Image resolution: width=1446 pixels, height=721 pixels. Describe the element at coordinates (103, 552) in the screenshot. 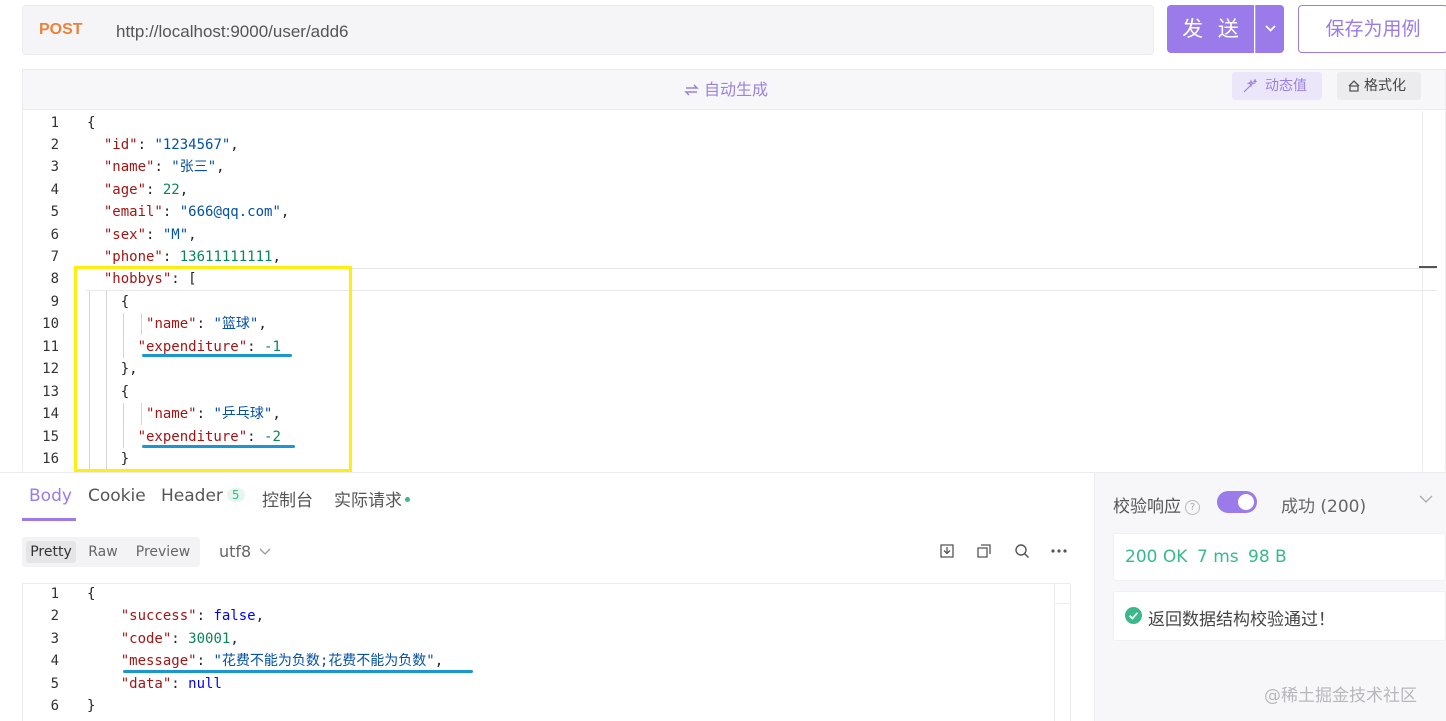

I see `view-raw: Raw` at that location.